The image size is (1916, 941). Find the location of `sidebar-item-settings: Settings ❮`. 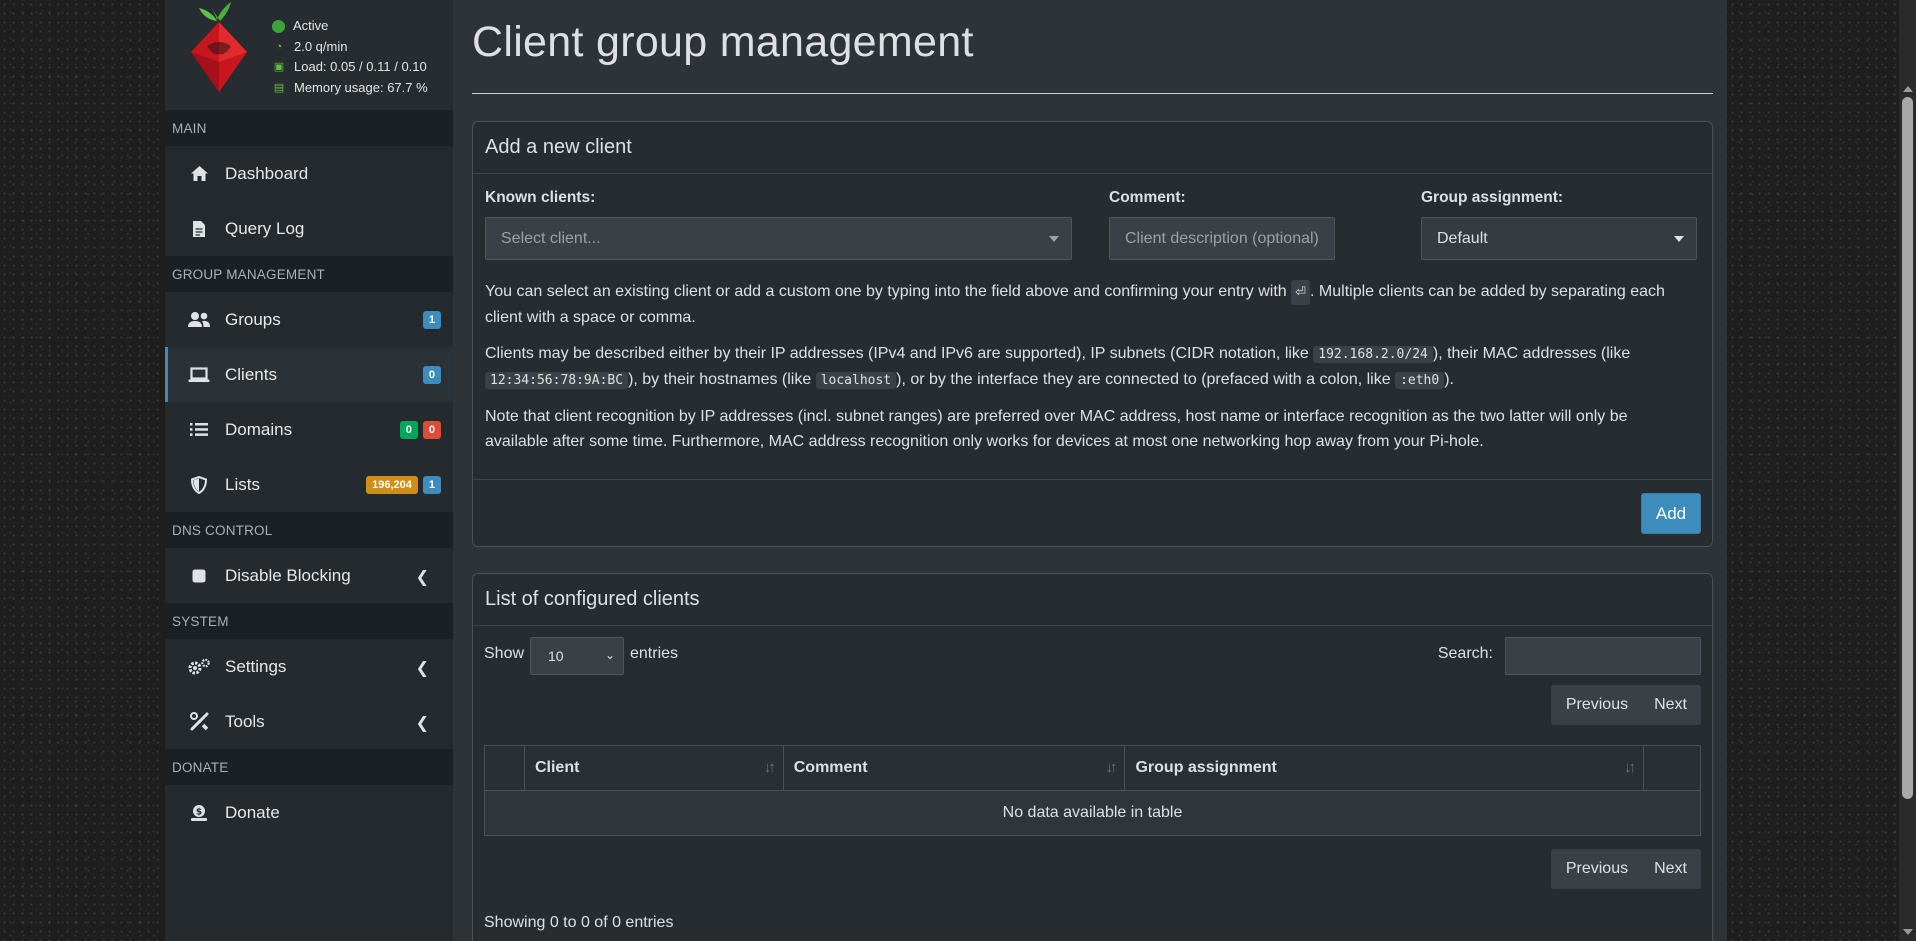

sidebar-item-settings: Settings ❮ is located at coordinates (309, 666).